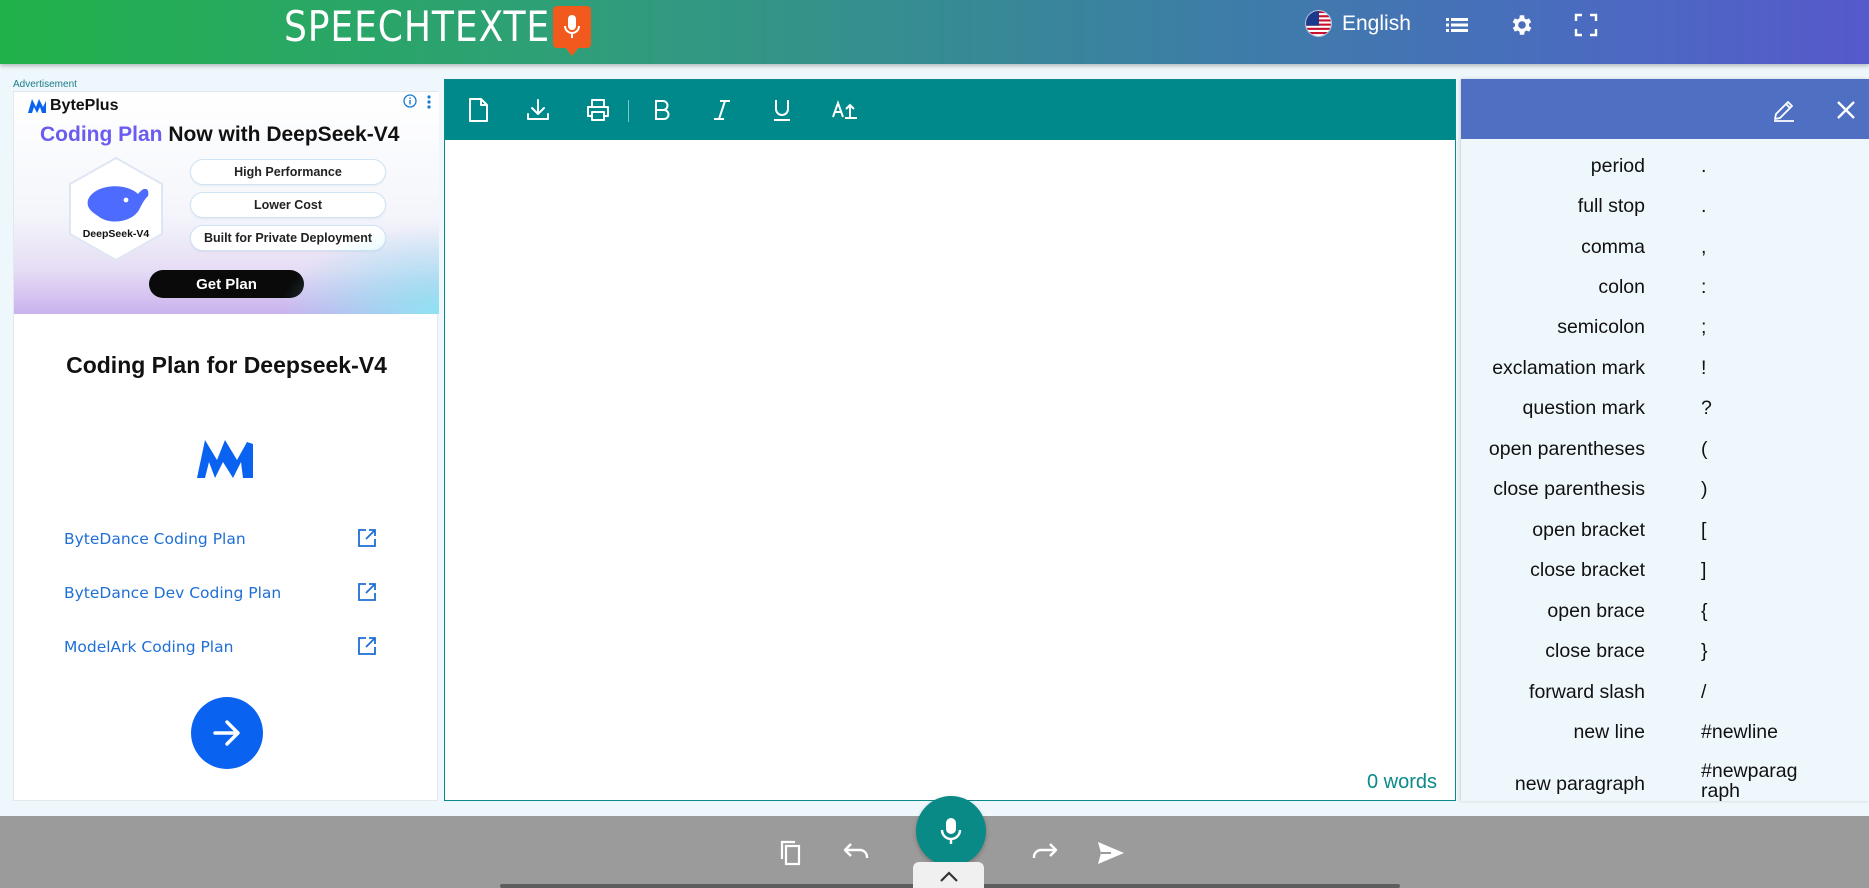 This screenshot has height=888, width=1869. Describe the element at coordinates (1587, 692) in the screenshot. I see `command-name: forward slash` at that location.